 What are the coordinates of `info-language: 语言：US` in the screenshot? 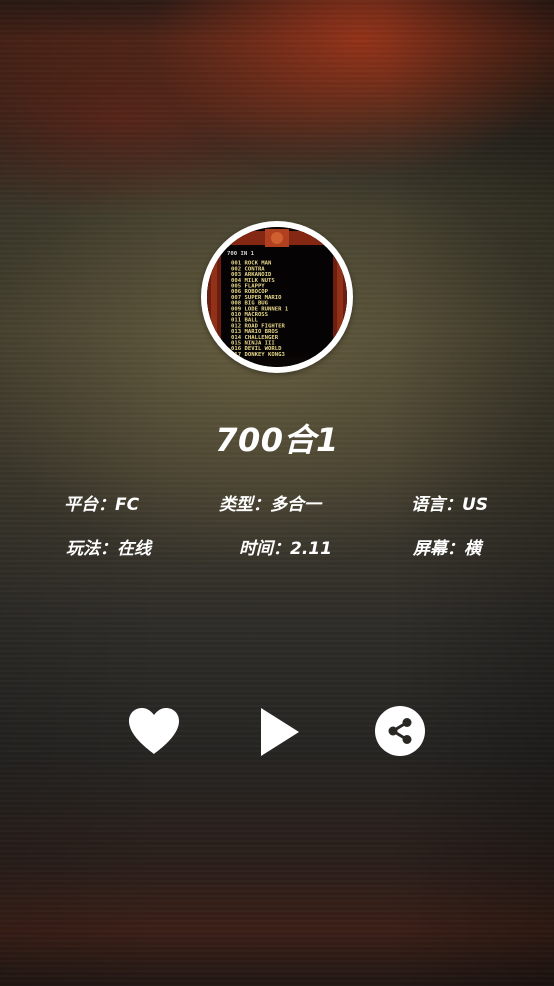 It's located at (450, 505).